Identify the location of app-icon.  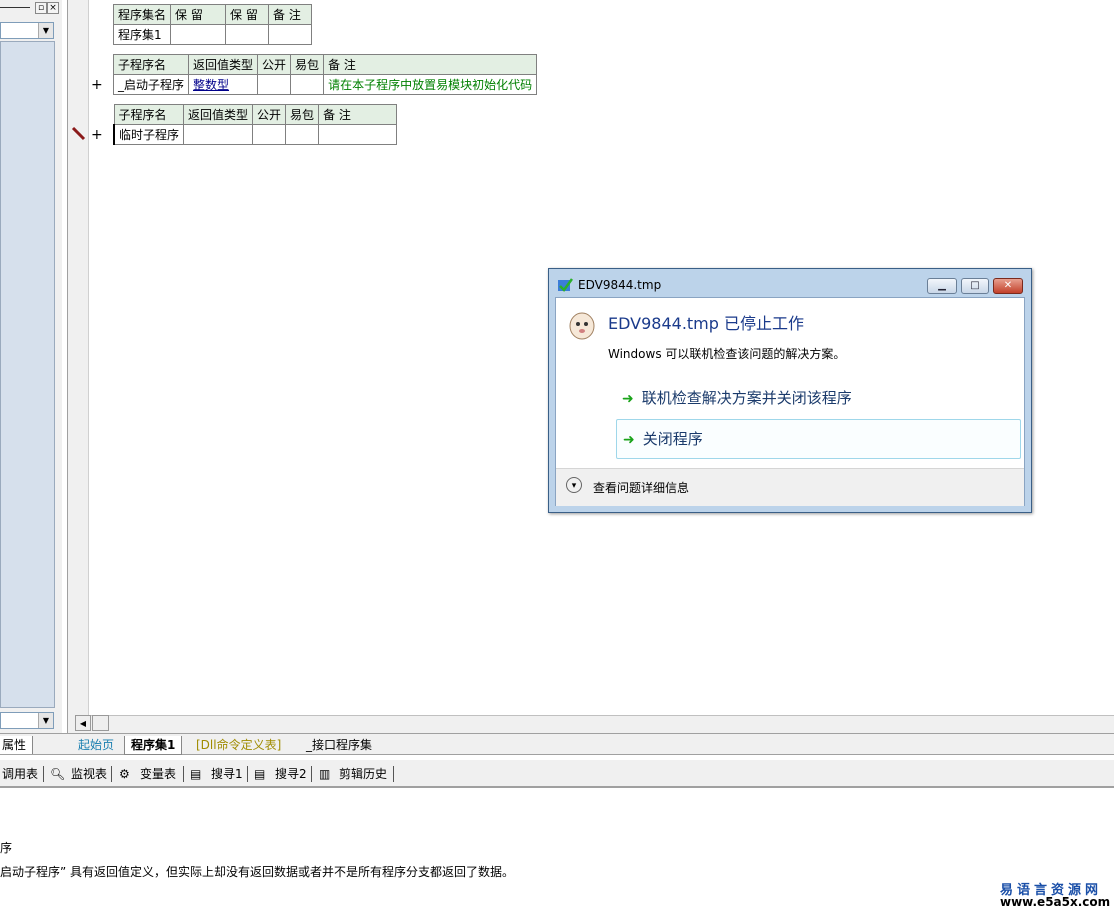
(565, 285).